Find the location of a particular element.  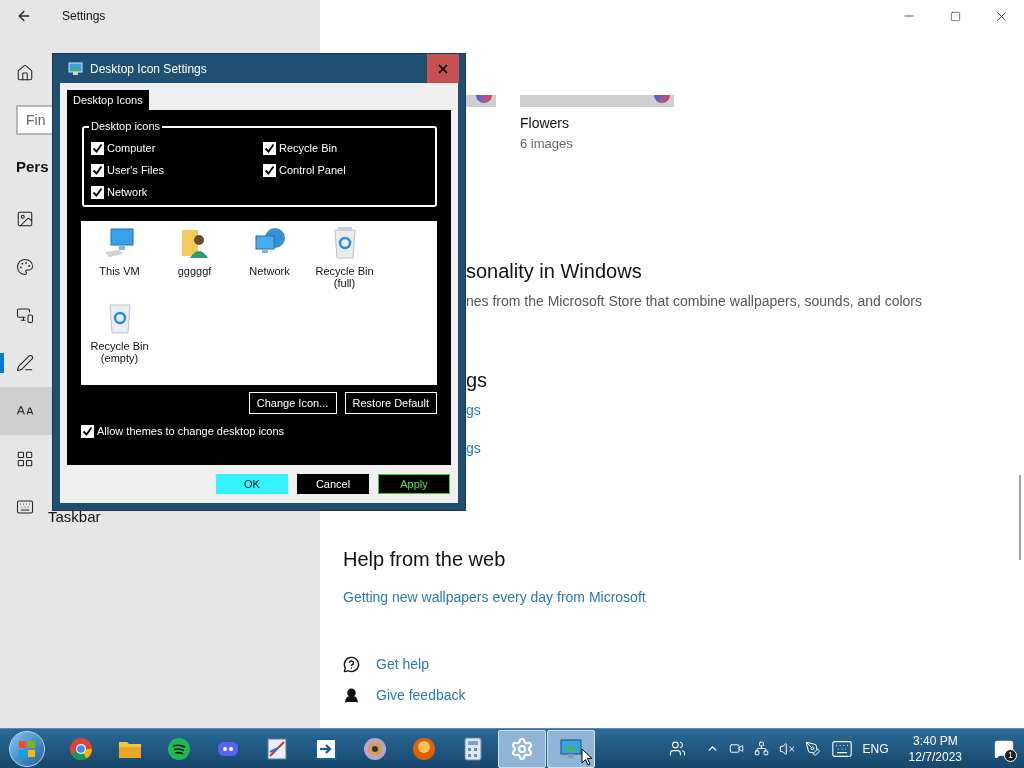

theme-name: Flowers is located at coordinates (545, 123).